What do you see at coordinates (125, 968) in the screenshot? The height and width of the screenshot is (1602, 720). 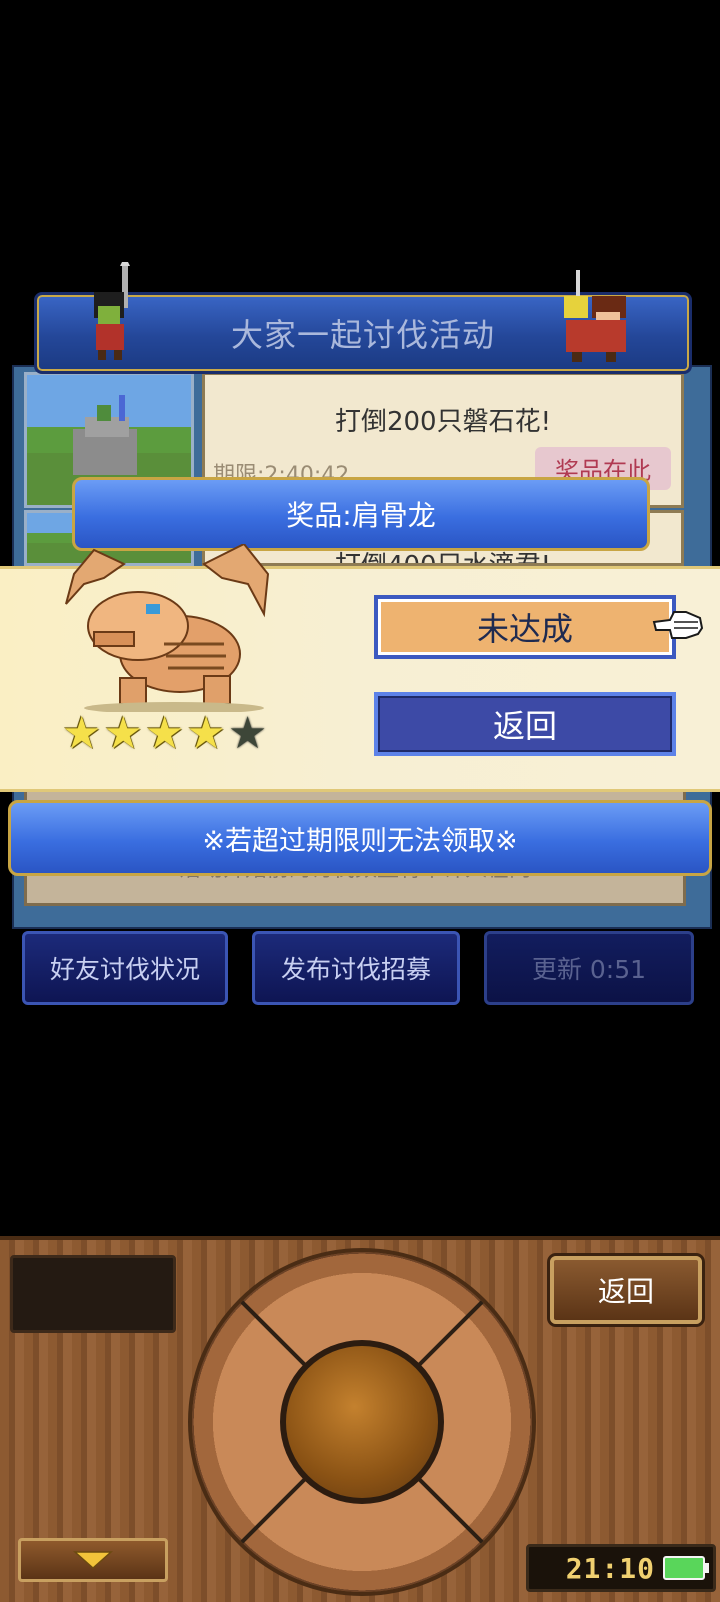 I see `friend-status-button: 好友讨伐状况` at bounding box center [125, 968].